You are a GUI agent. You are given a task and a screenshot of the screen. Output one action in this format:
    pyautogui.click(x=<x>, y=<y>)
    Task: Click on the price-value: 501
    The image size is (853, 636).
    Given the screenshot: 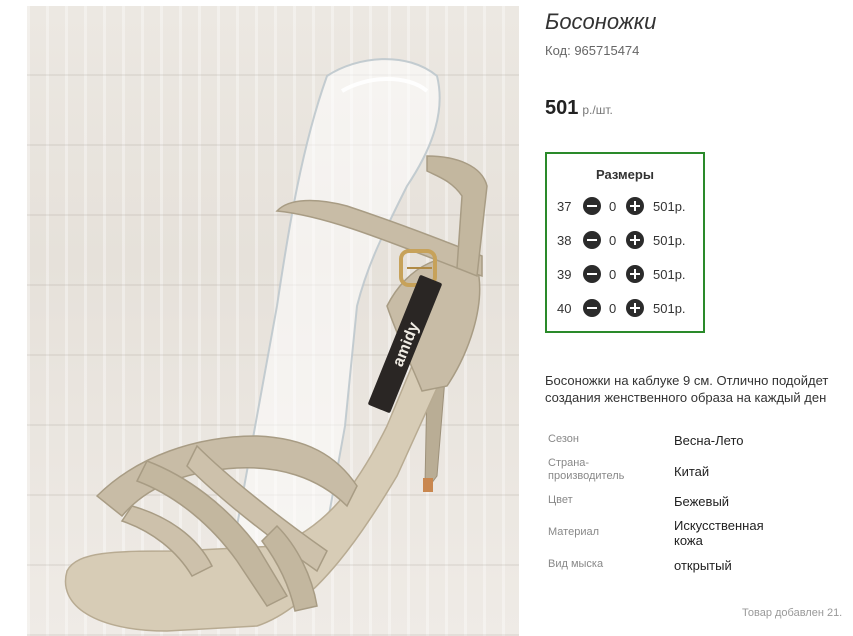 What is the action you would take?
    pyautogui.click(x=562, y=108)
    